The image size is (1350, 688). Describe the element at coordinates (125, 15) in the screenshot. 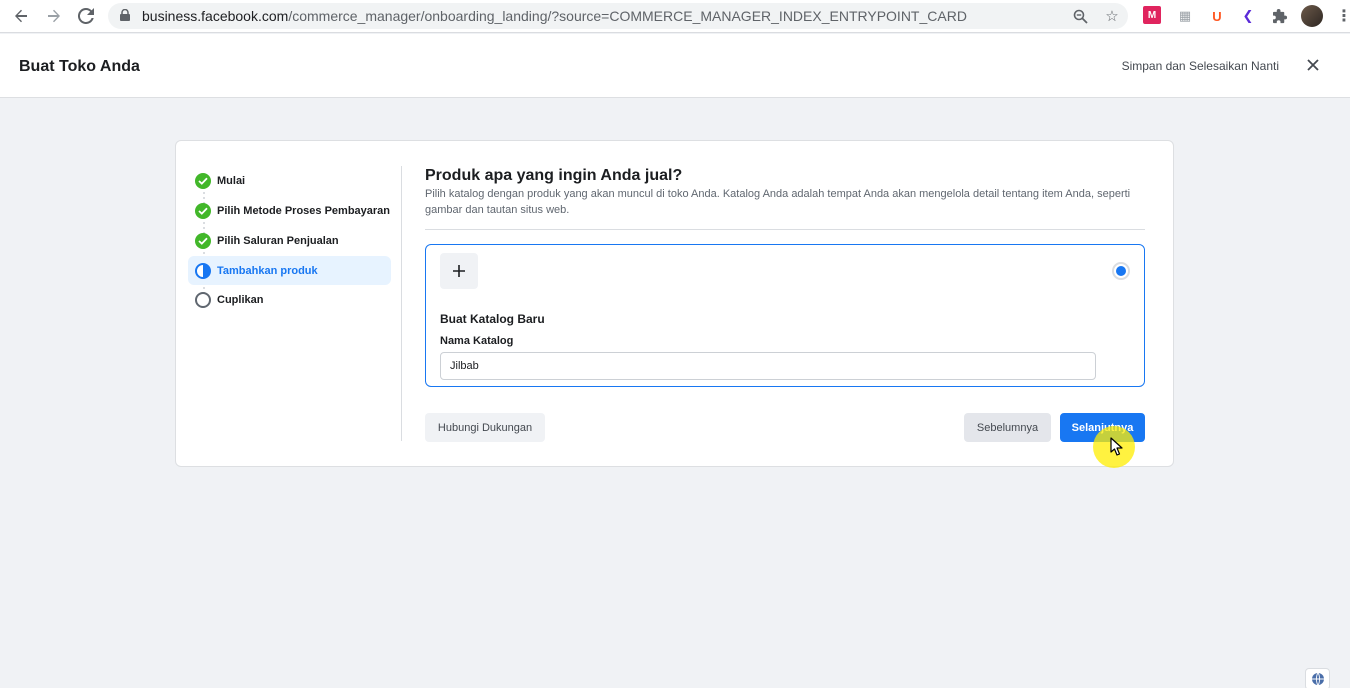

I see `lock-icon` at that location.